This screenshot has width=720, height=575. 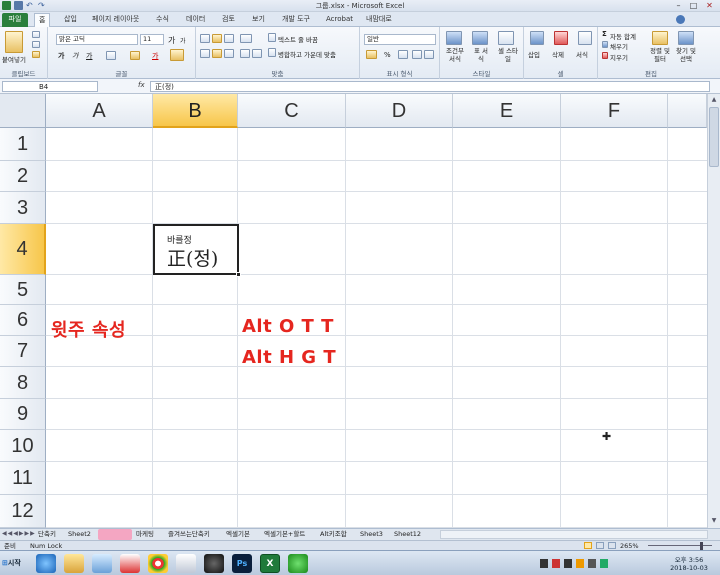 I want to click on sheet-tab: 마케팅, so click(x=145, y=534).